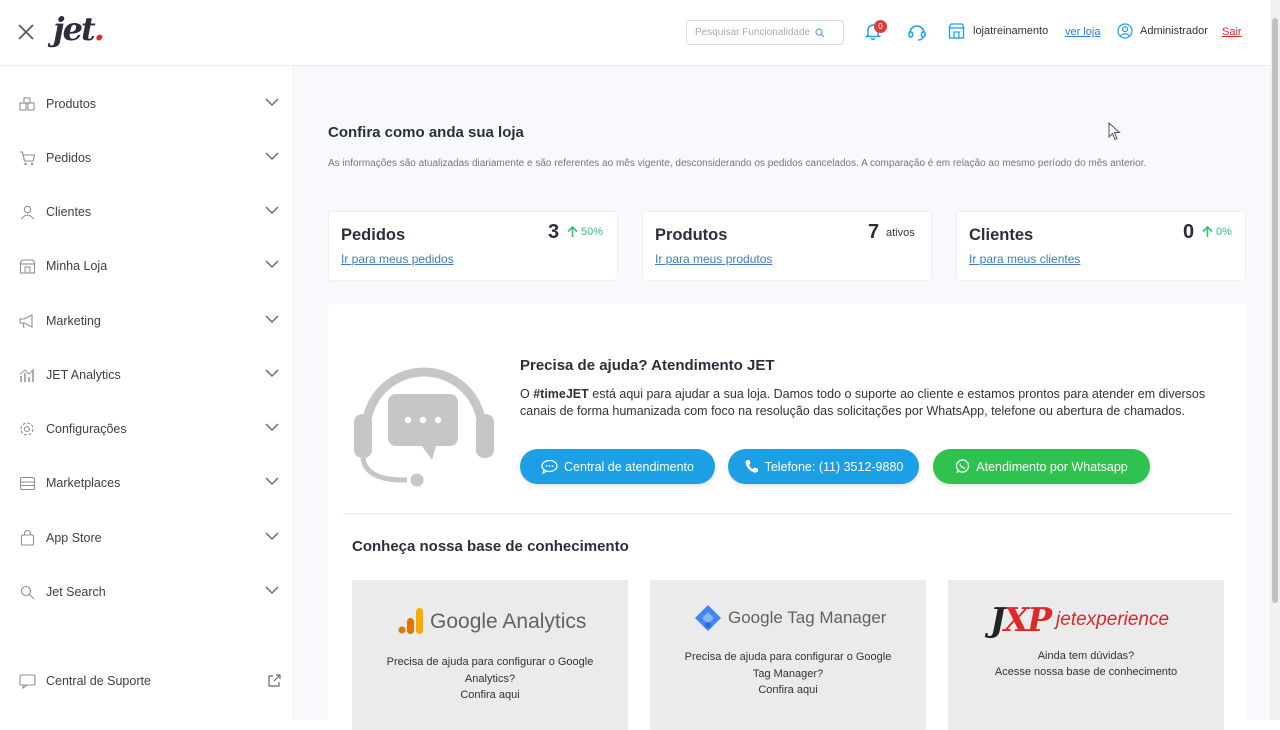 The height and width of the screenshot is (730, 1280). I want to click on kb-cta: Acesse nossa base de conhecimento, so click(1086, 672).